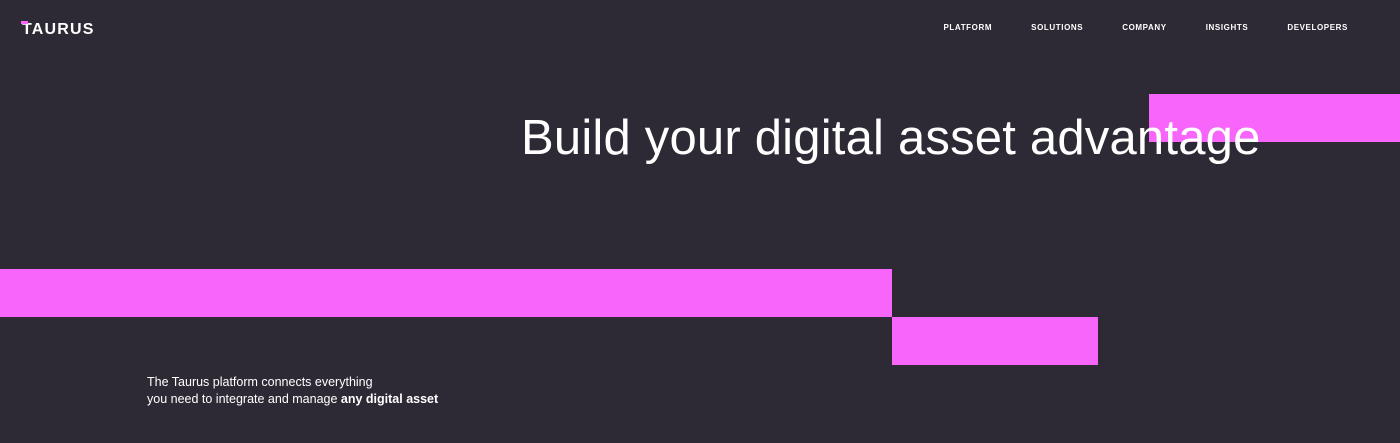 The image size is (1400, 443). Describe the element at coordinates (1057, 28) in the screenshot. I see `nav-item-solutions: SOLUTIONS` at that location.